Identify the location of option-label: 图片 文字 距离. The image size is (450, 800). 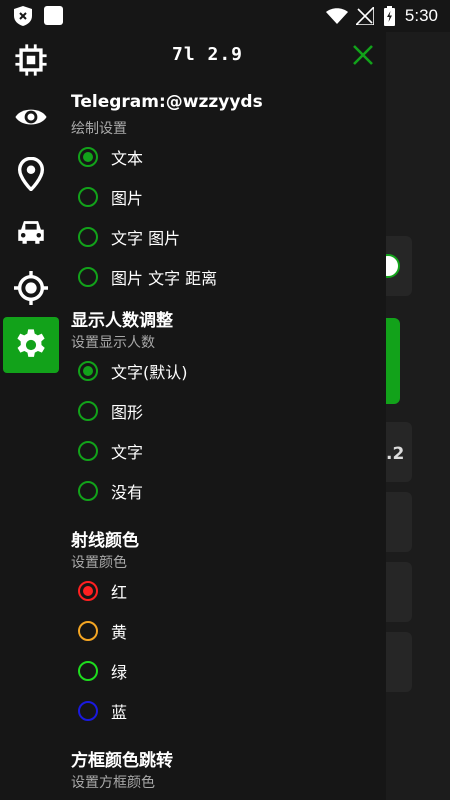
(164, 278).